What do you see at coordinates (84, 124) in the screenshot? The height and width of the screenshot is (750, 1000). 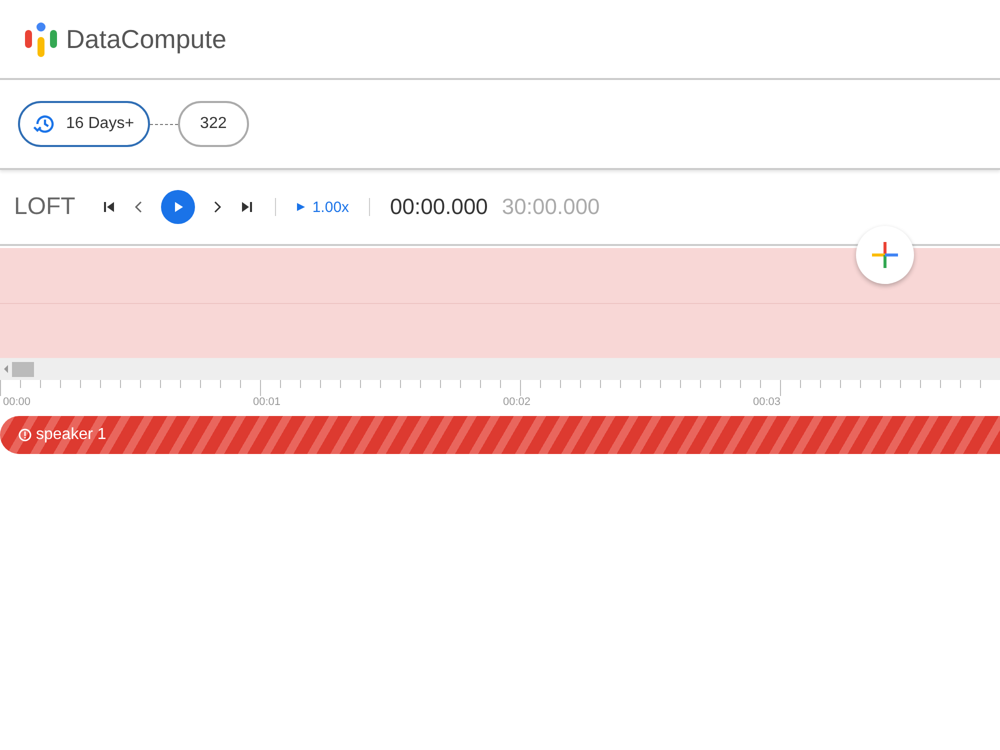 I see `filter-chip: 16 Days+` at bounding box center [84, 124].